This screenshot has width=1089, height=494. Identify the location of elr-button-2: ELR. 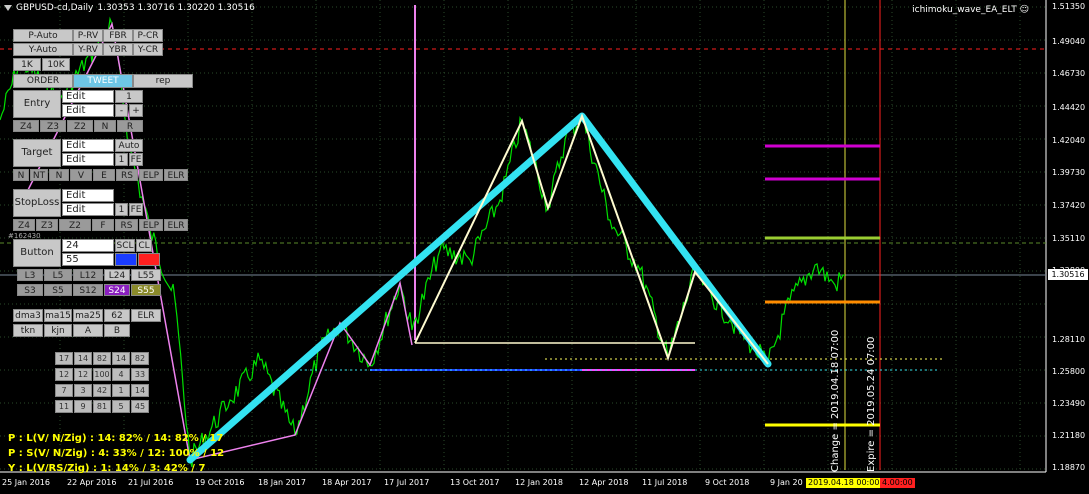
(176, 225).